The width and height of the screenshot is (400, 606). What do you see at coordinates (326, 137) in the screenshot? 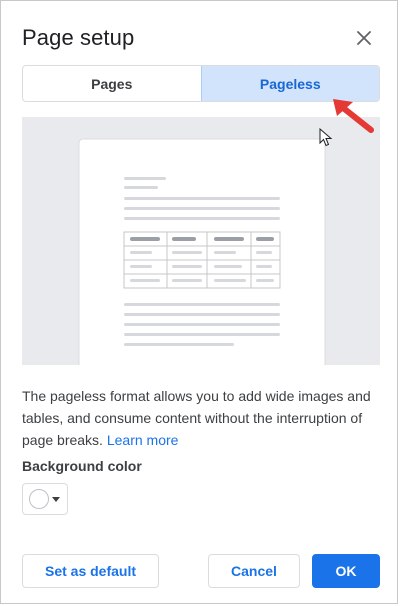
I see `mouse-pointer-icon` at bounding box center [326, 137].